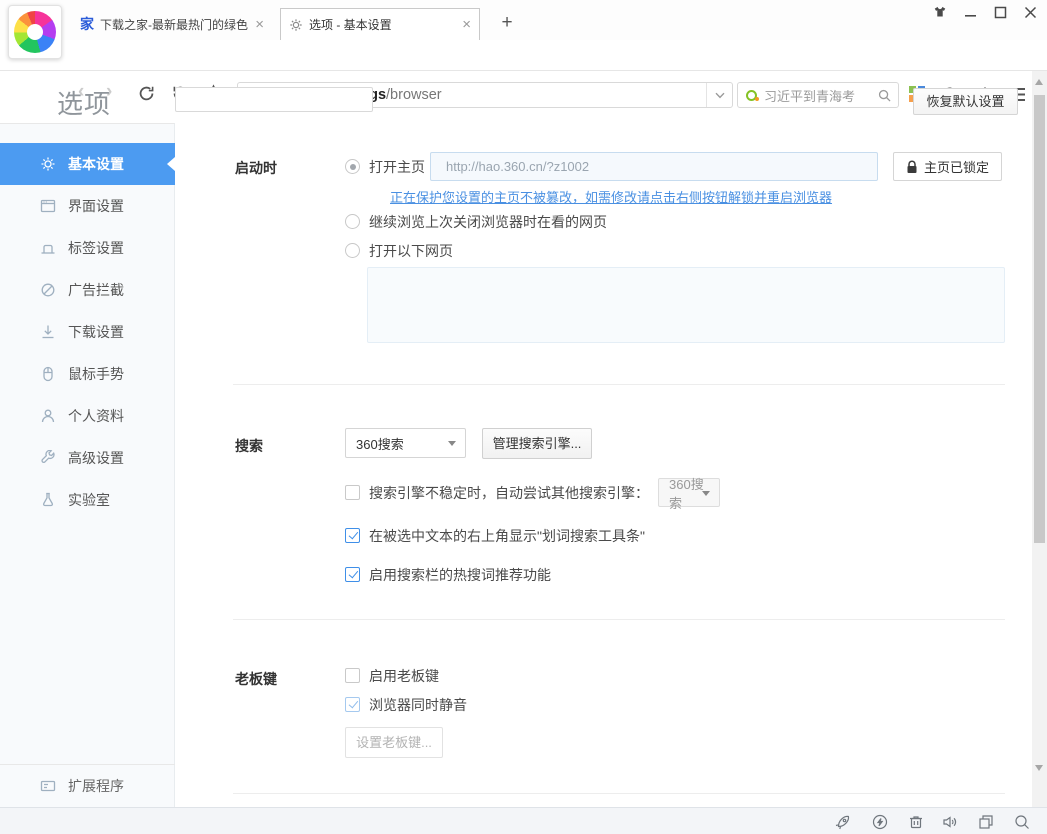 The width and height of the screenshot is (1047, 834). I want to click on checkbox-row-hotword: 启用搜索栏的热搜词推荐功能, so click(448, 574).